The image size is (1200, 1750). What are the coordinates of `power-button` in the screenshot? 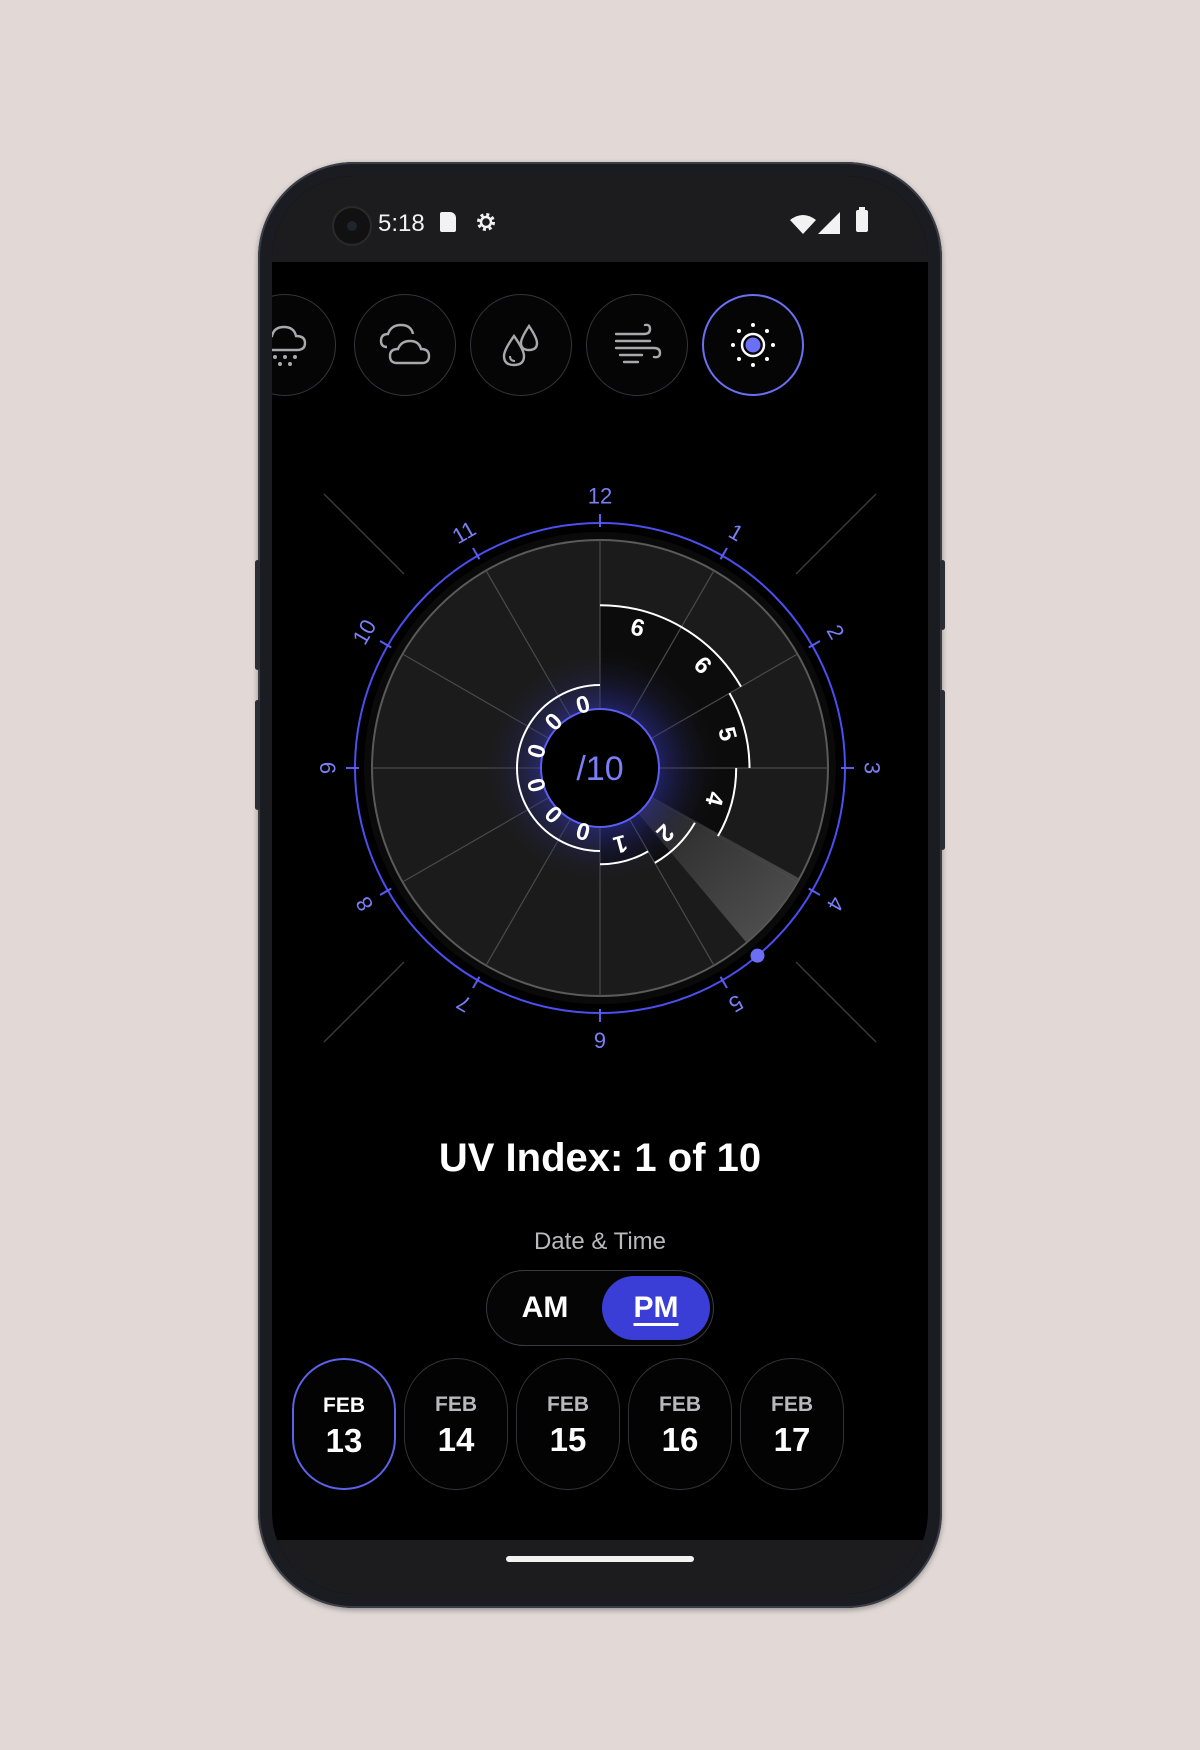 It's located at (942, 595).